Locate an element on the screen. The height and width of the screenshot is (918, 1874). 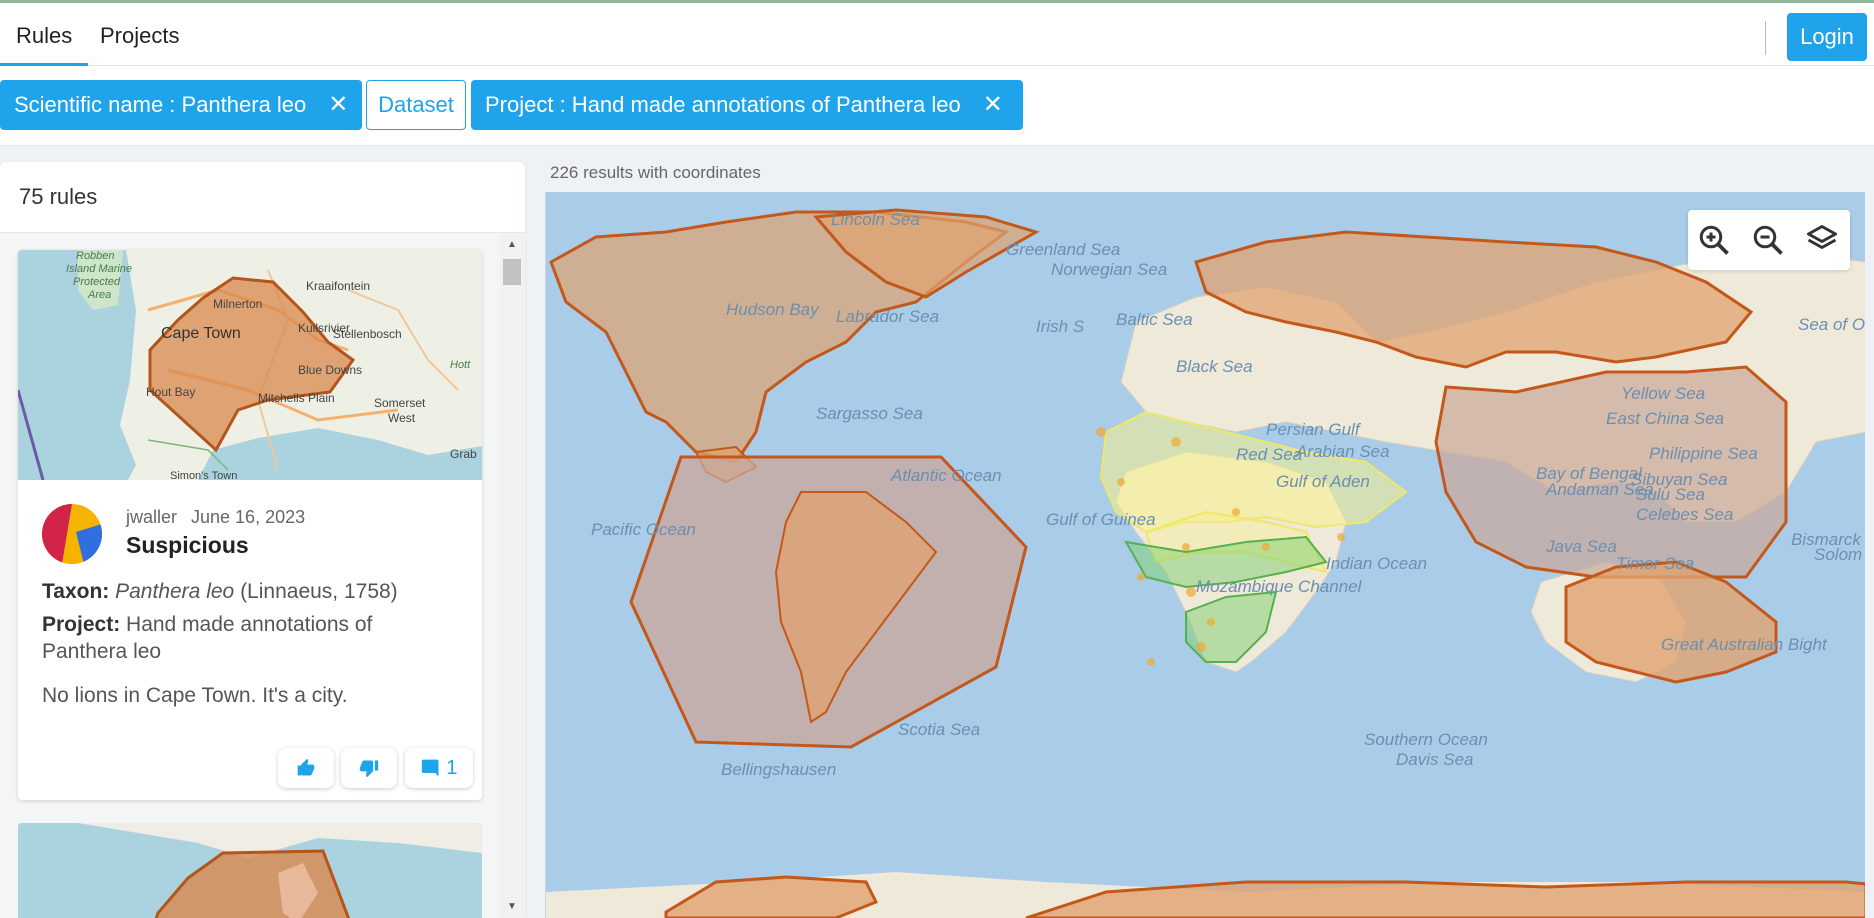
map-label: Persian Gulf is located at coordinates (1313, 429).